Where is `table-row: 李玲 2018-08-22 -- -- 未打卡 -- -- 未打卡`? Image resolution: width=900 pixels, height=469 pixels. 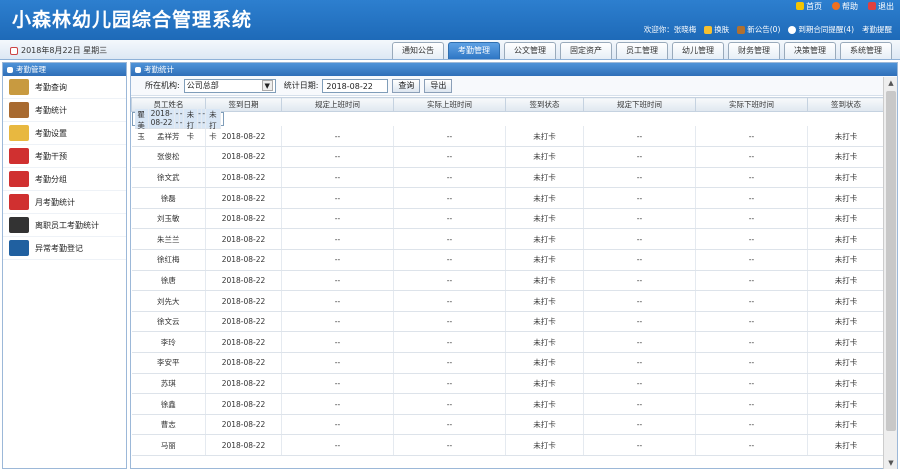 table-row: 李玲 2018-08-22 -- -- 未打卡 -- -- 未打卡 is located at coordinates (507, 342).